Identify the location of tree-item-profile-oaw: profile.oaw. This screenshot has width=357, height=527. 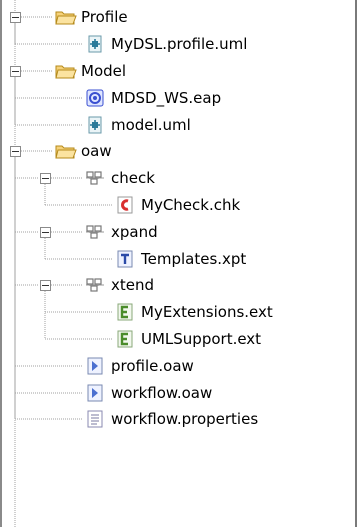
(139, 366).